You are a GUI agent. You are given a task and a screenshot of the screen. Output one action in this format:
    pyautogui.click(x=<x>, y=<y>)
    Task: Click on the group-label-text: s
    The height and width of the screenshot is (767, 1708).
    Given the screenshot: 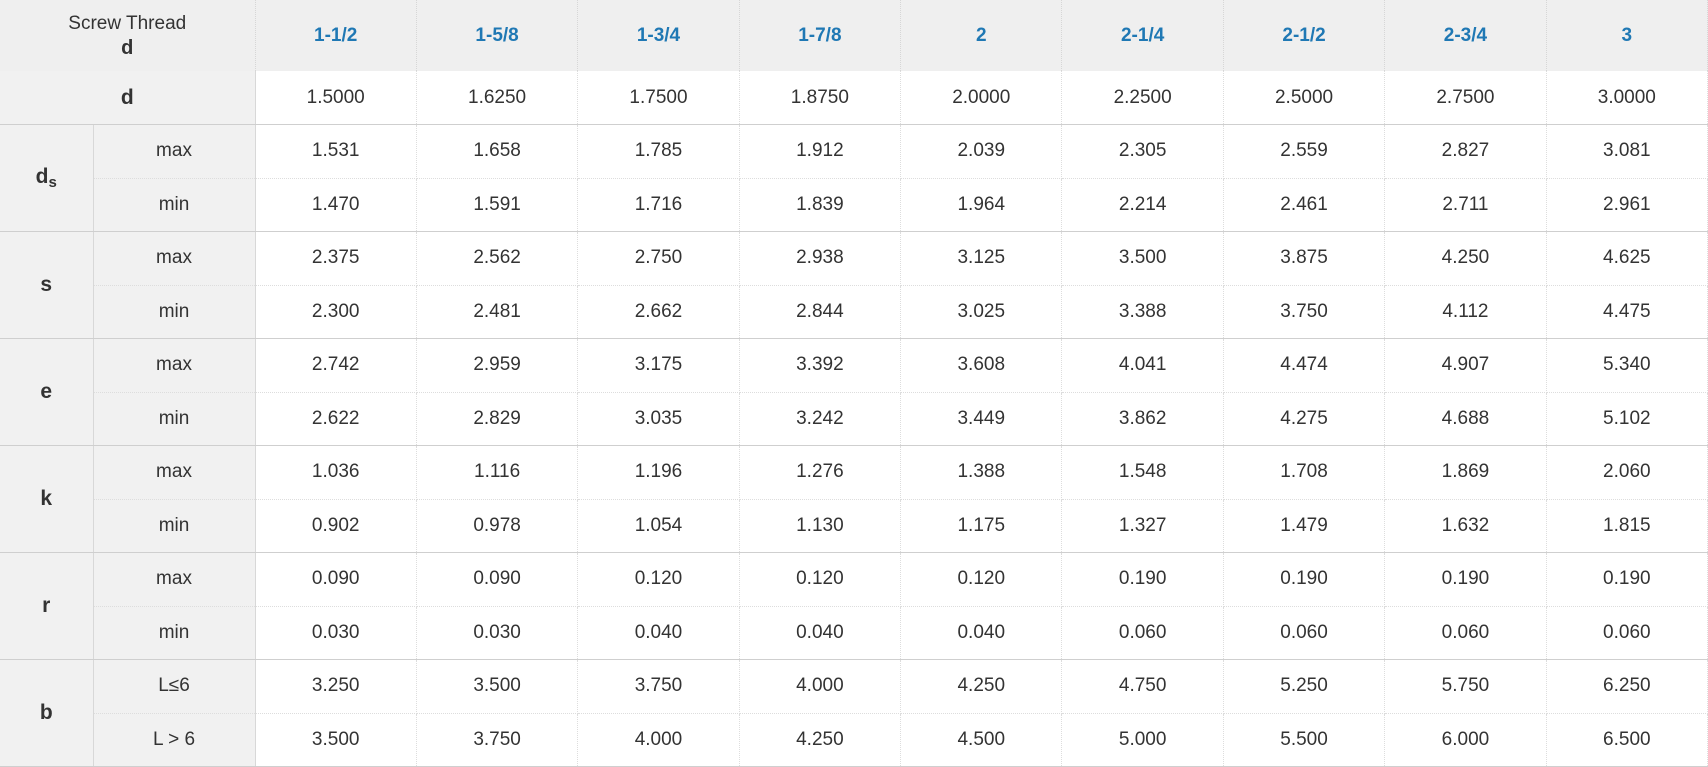 What is the action you would take?
    pyautogui.click(x=46, y=284)
    